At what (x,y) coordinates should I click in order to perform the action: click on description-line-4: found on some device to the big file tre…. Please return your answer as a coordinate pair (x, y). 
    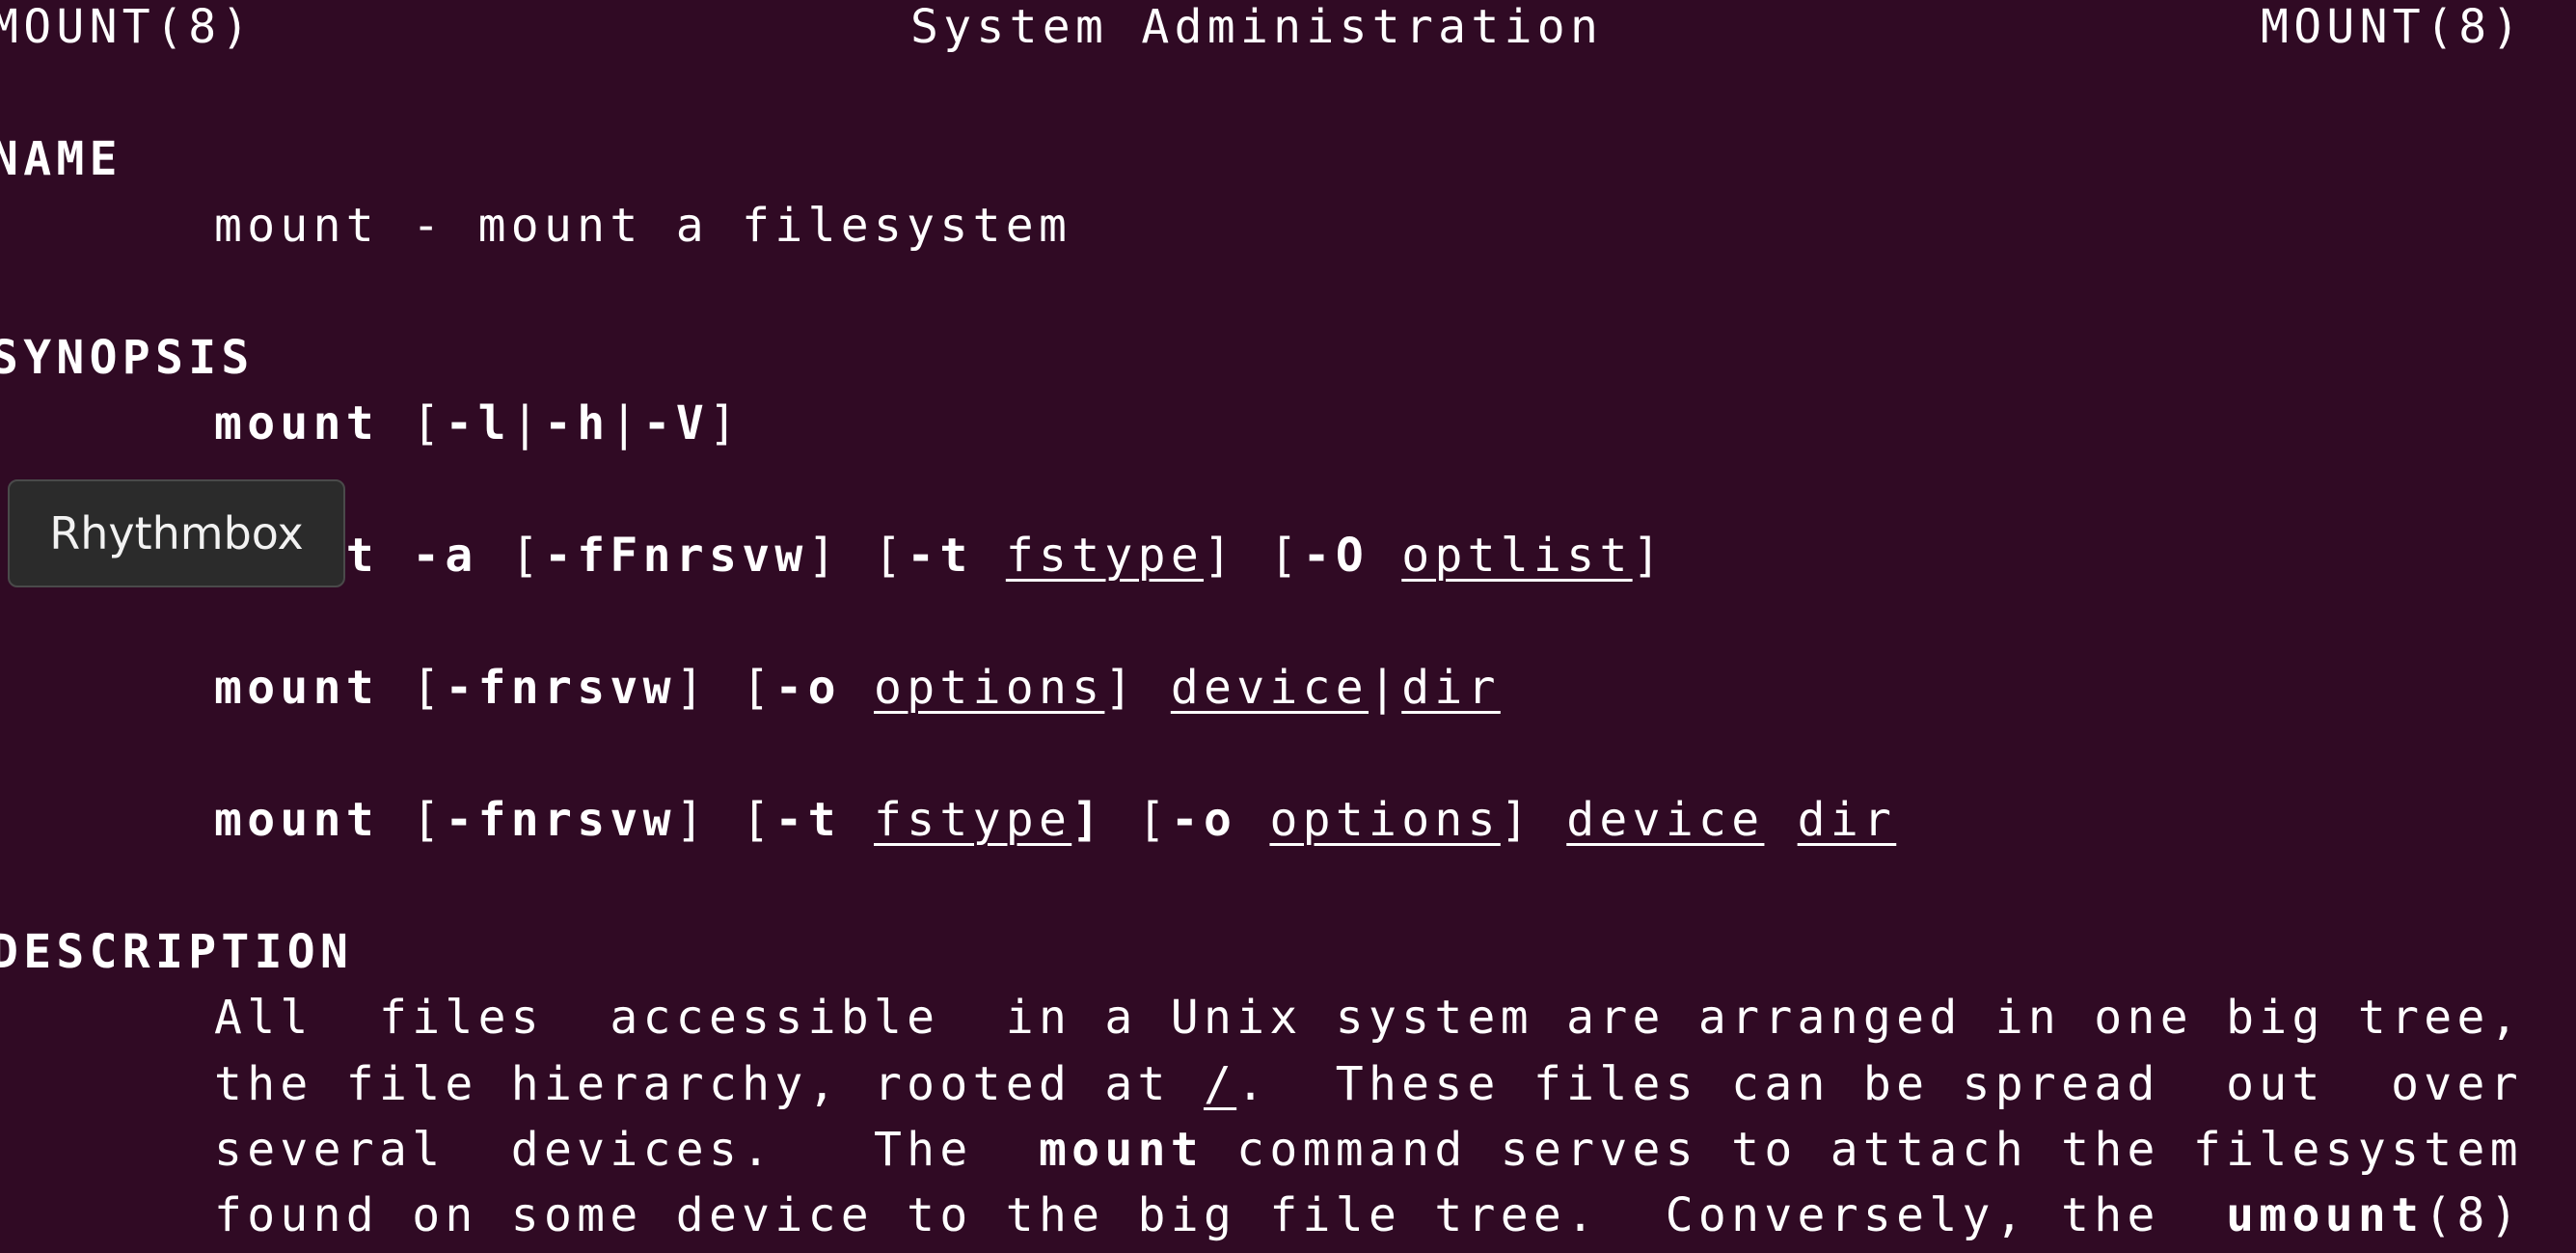
    Looking at the image, I should click on (1368, 1216).